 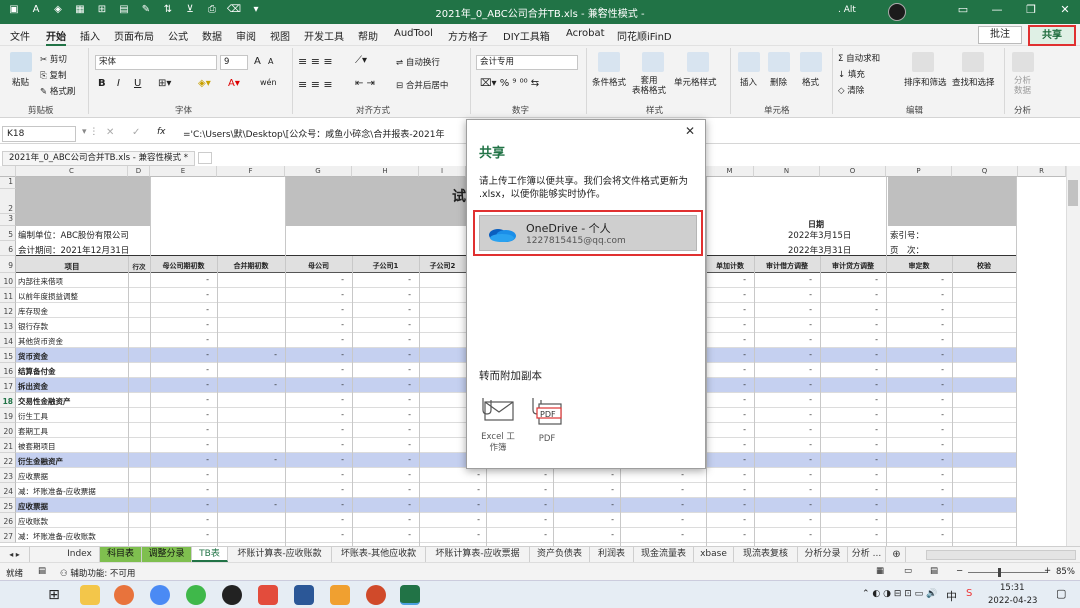 What do you see at coordinates (925, 82) in the screenshot?
I see `sort-filter-button: 排序和筛选` at bounding box center [925, 82].